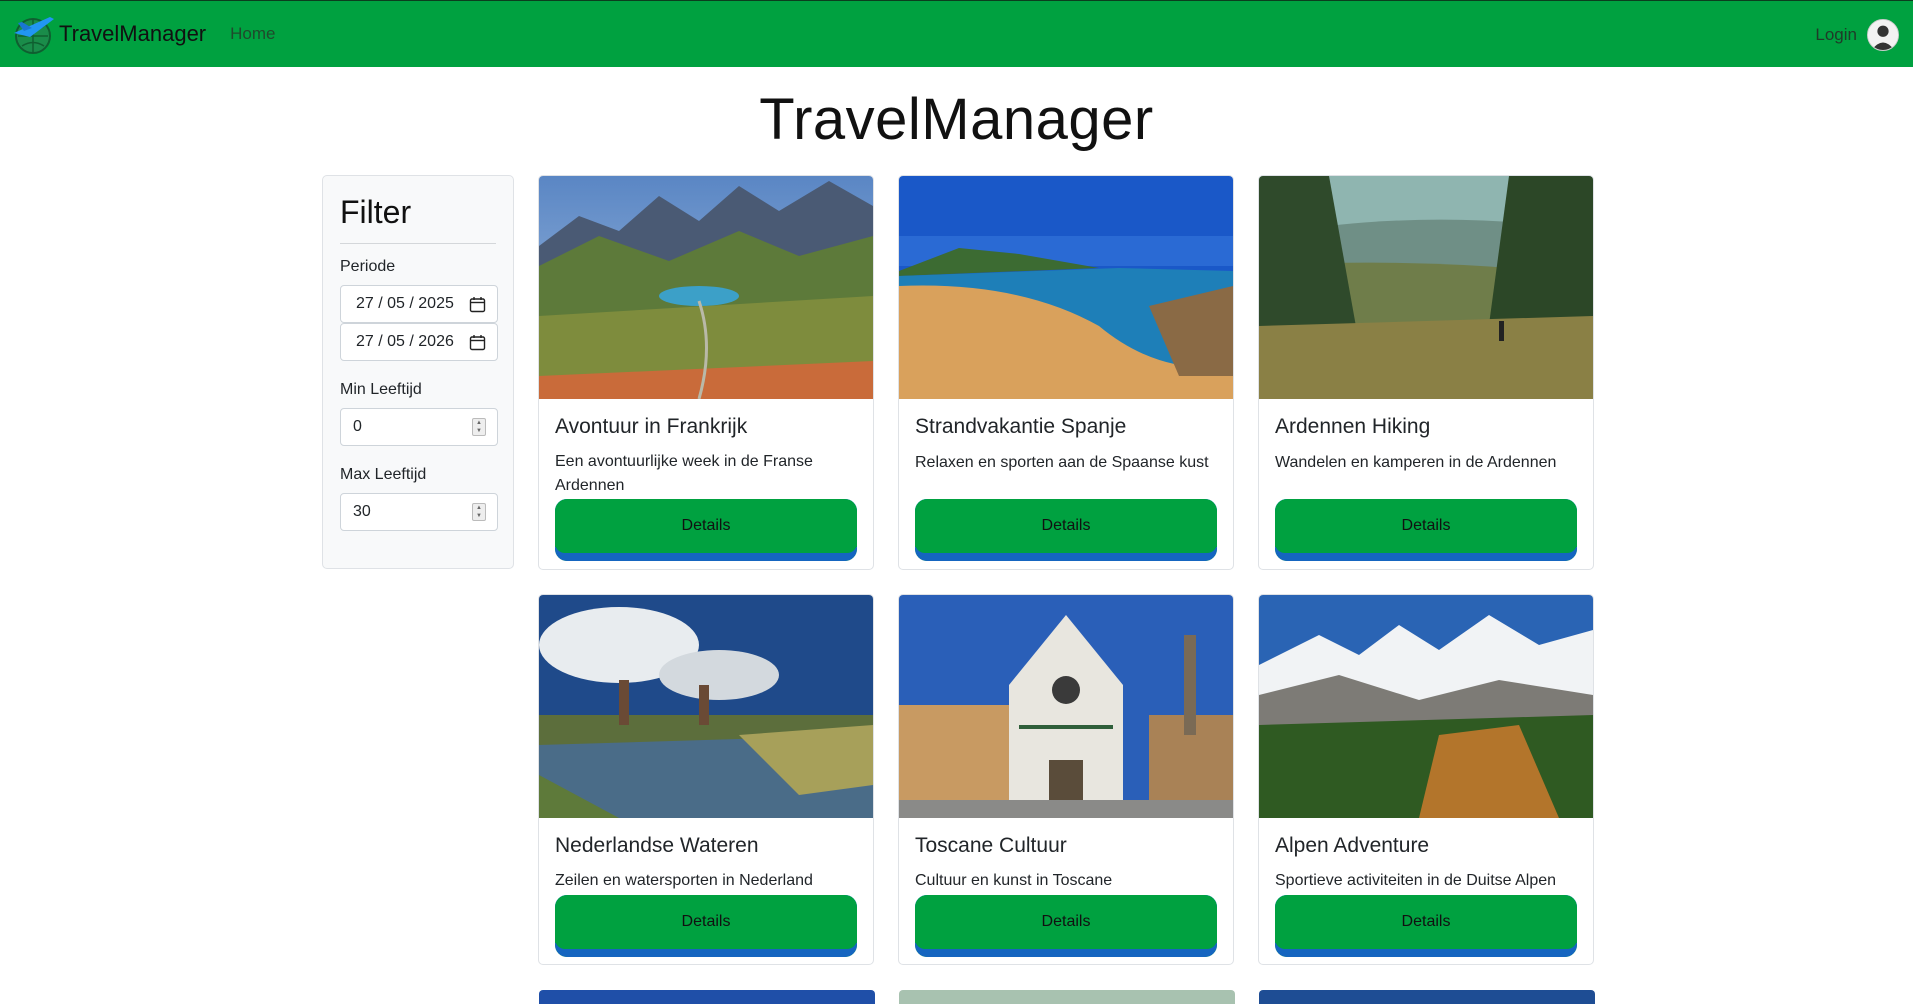 The height and width of the screenshot is (1004, 1913). I want to click on date-to-field: 27 / 05 / 2026, so click(419, 342).